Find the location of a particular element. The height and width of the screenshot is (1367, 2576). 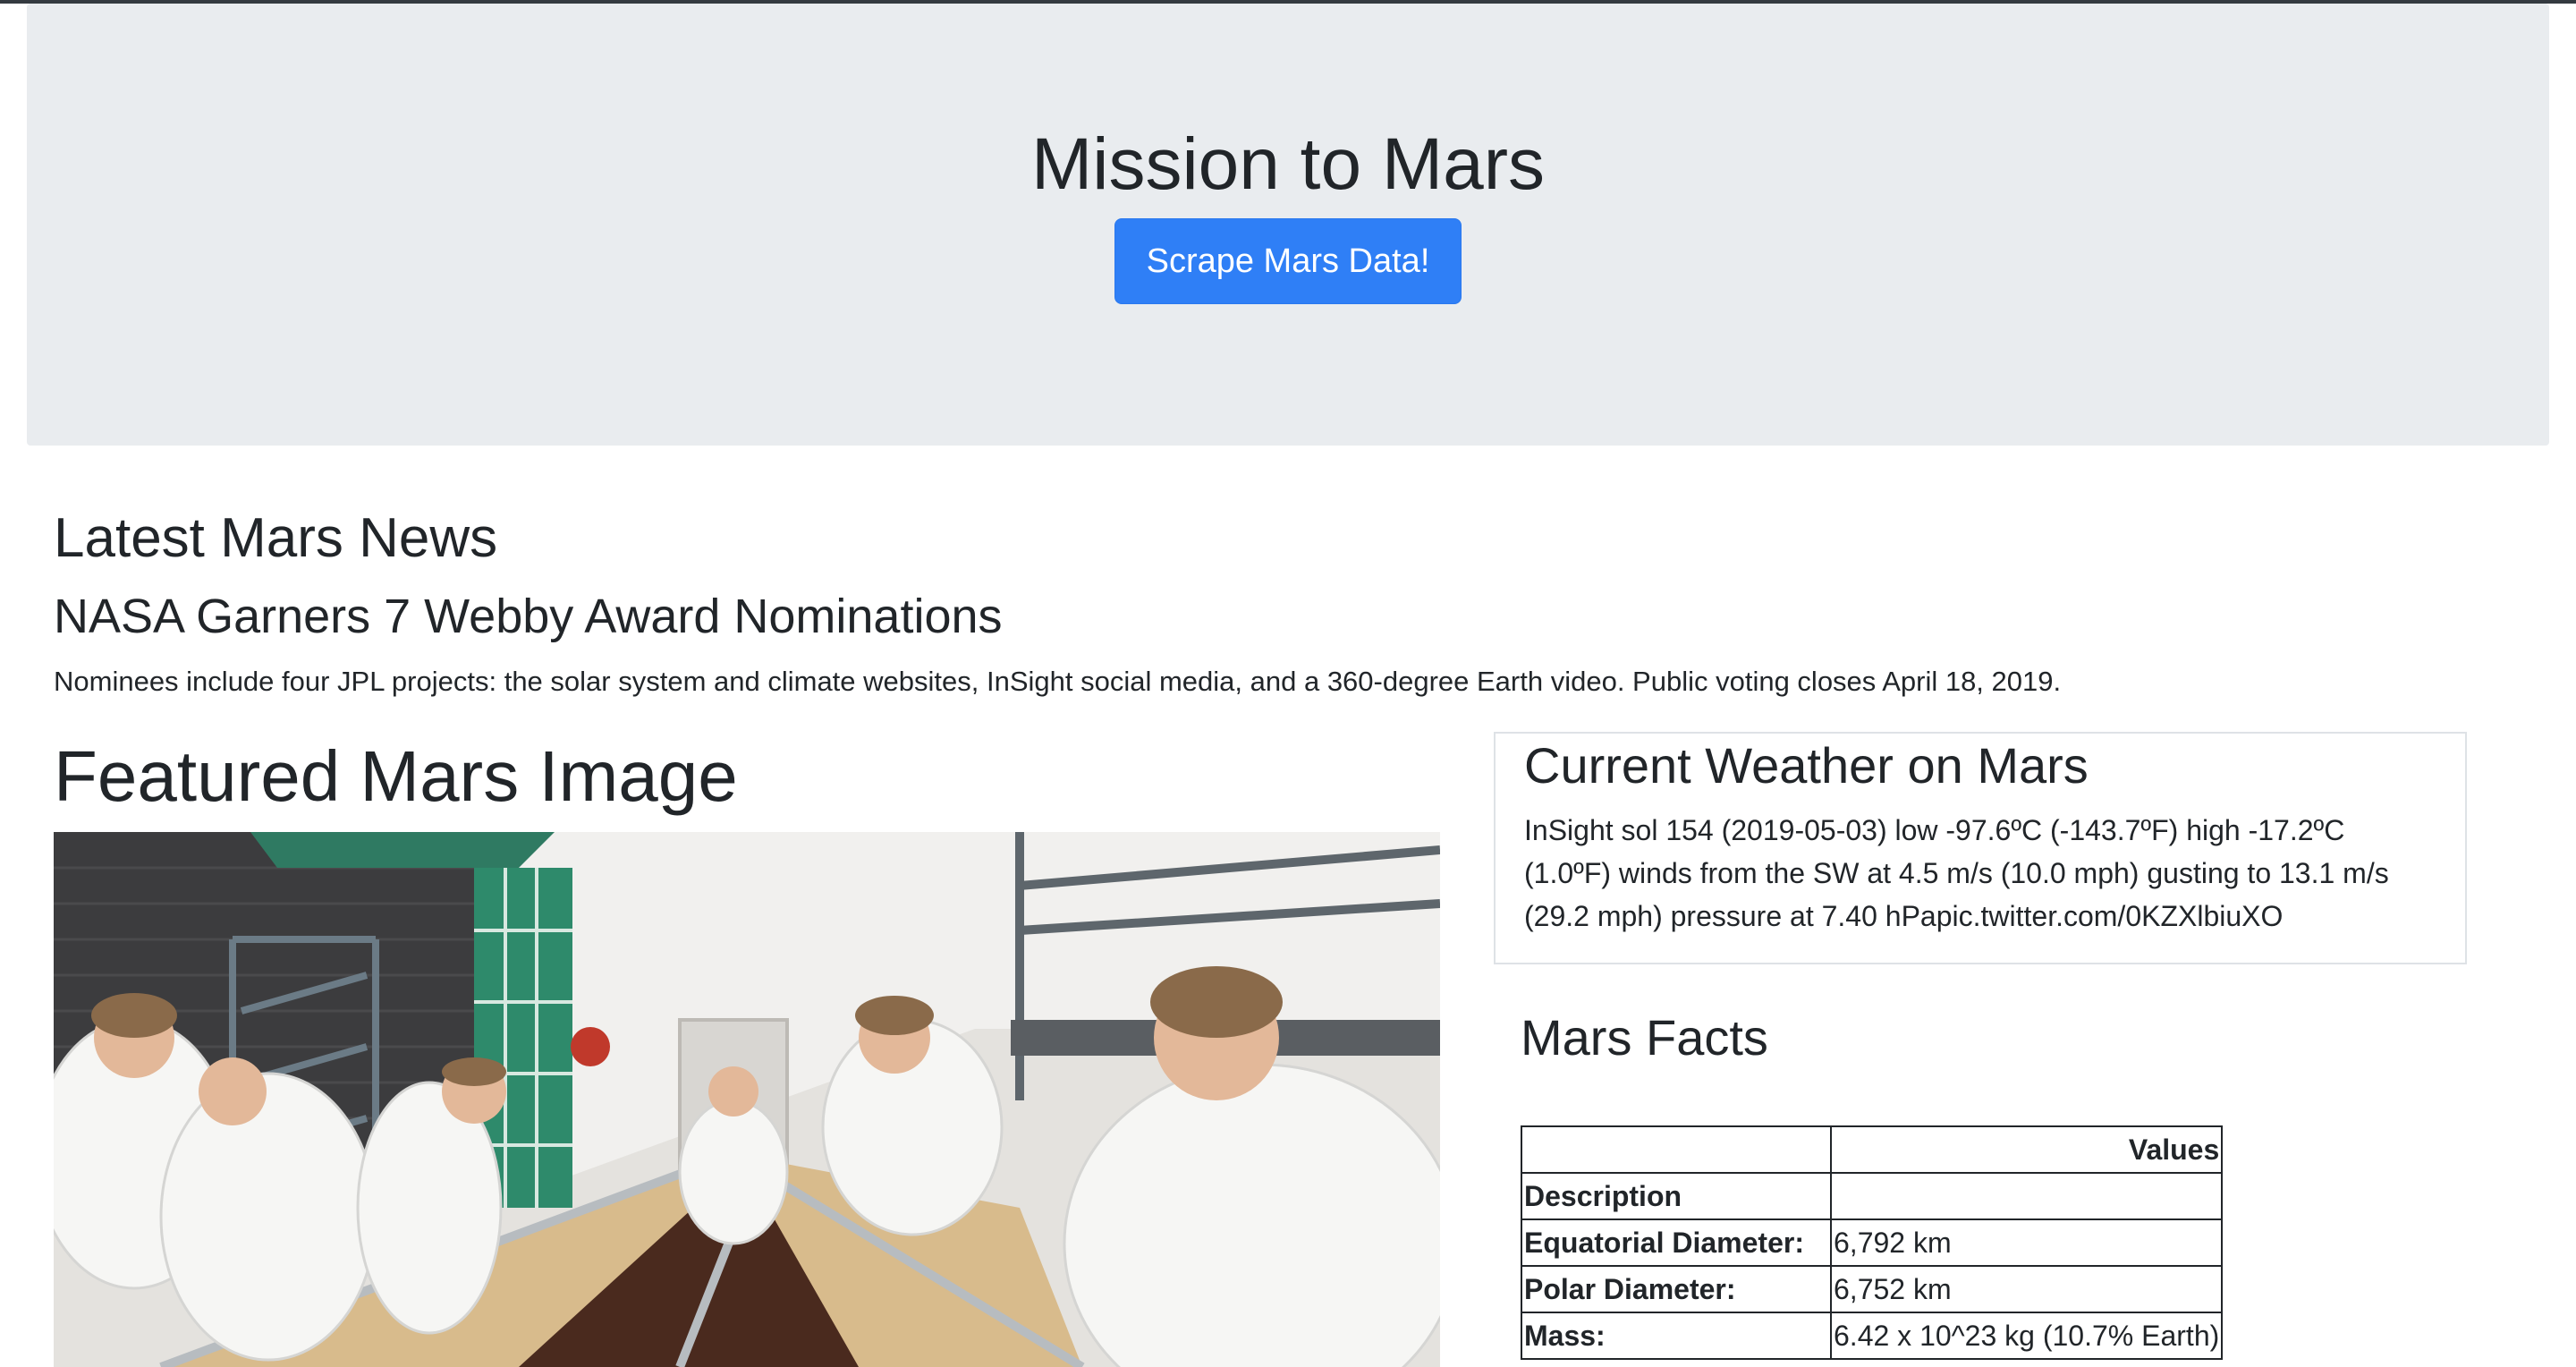

fact-label: Equatorial Diameter: is located at coordinates (1676, 1242).